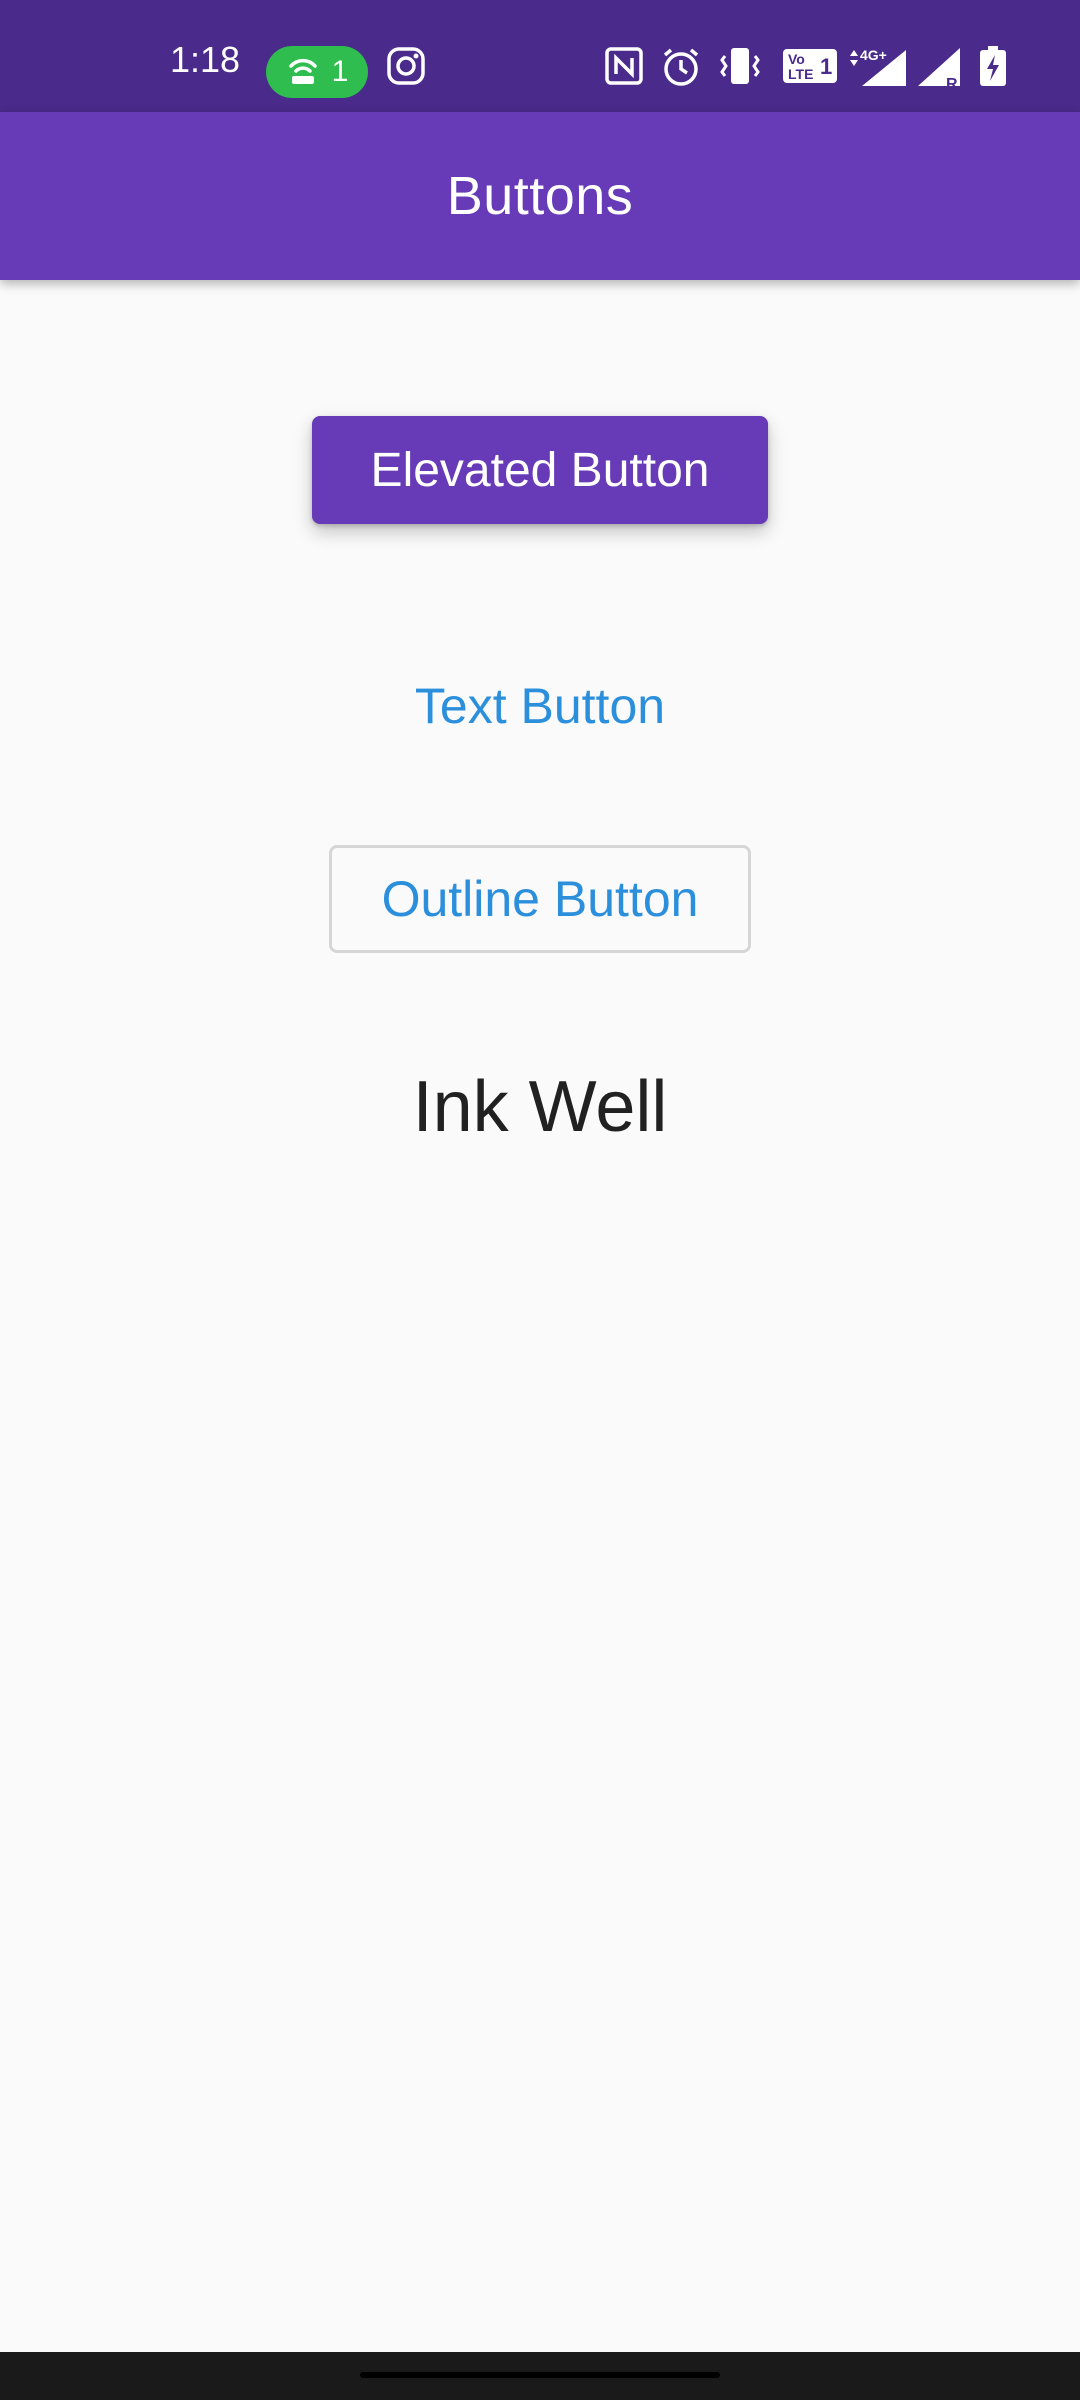 The width and height of the screenshot is (1080, 2400). I want to click on gesture-handle, so click(540, 2375).